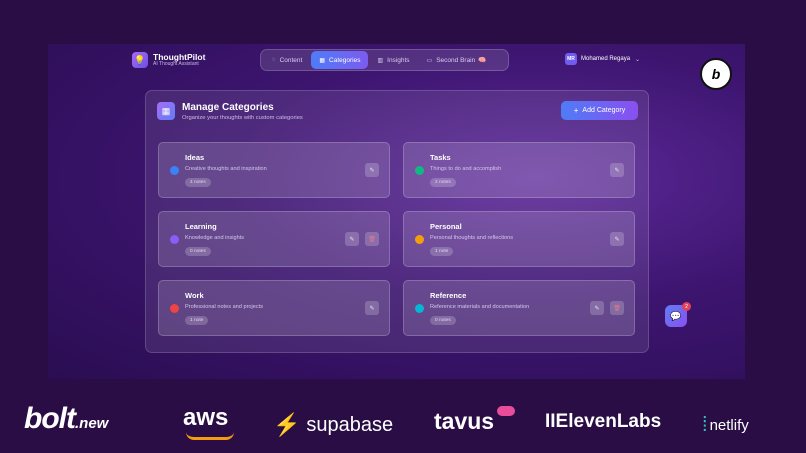 This screenshot has height=453, width=806. I want to click on user-name: Mohamed Regaya, so click(606, 59).